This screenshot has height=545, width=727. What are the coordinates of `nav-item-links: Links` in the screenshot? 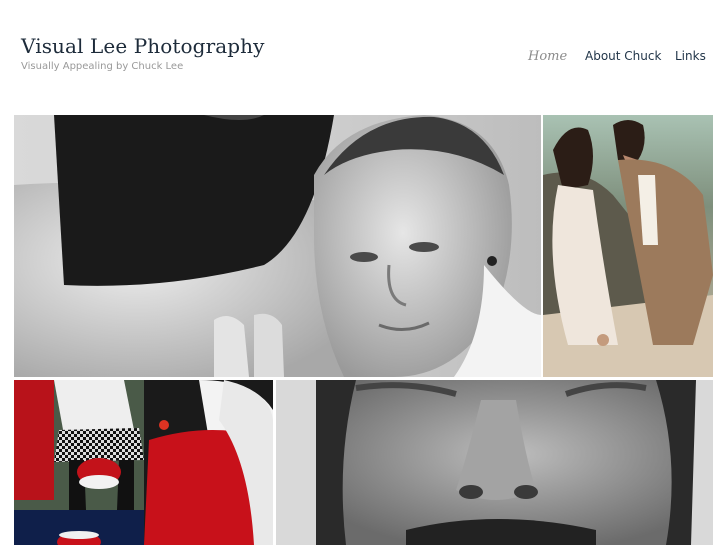 It's located at (690, 58).